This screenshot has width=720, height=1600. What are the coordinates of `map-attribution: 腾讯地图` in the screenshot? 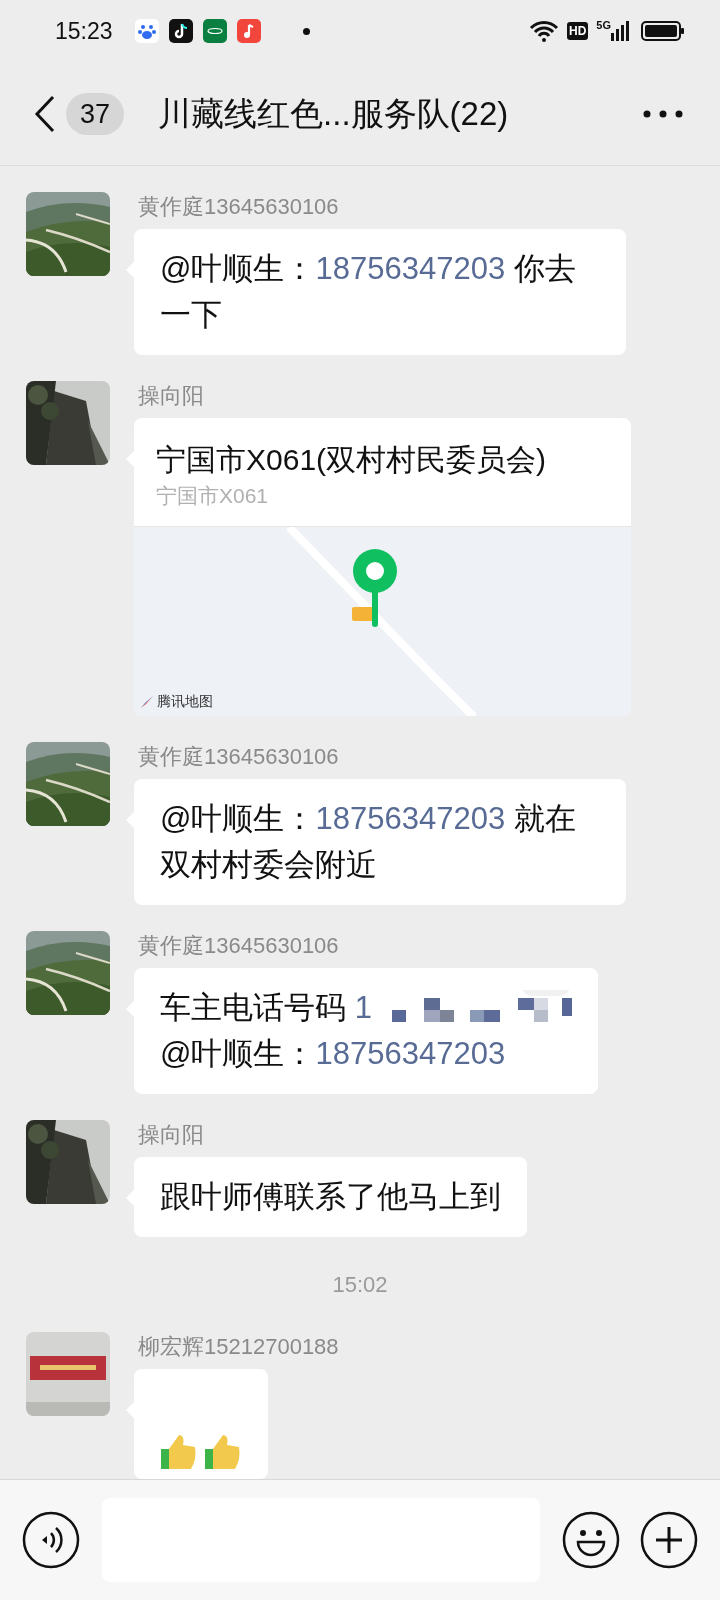 It's located at (185, 701).